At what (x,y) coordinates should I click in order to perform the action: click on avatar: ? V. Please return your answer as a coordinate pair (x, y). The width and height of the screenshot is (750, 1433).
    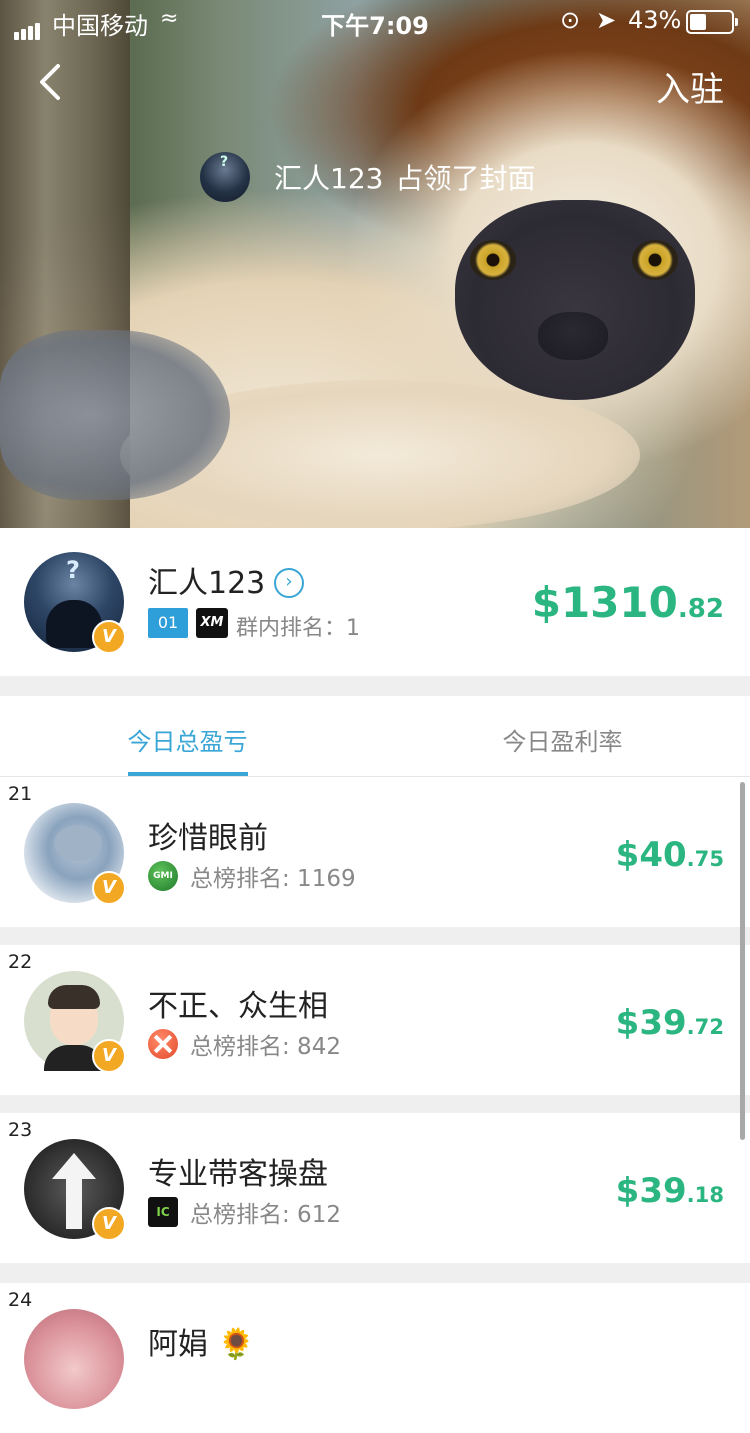
    Looking at the image, I should click on (75, 603).